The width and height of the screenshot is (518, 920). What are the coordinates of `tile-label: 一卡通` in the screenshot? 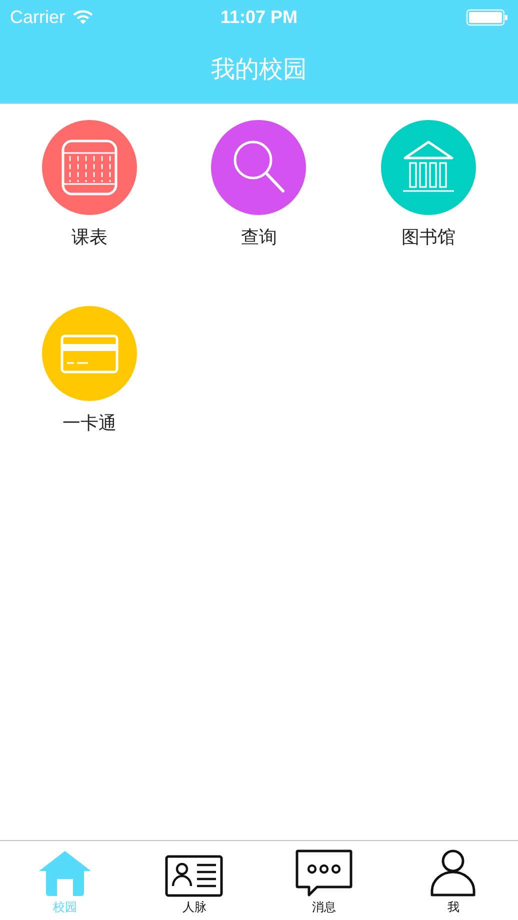 It's located at (89, 423).